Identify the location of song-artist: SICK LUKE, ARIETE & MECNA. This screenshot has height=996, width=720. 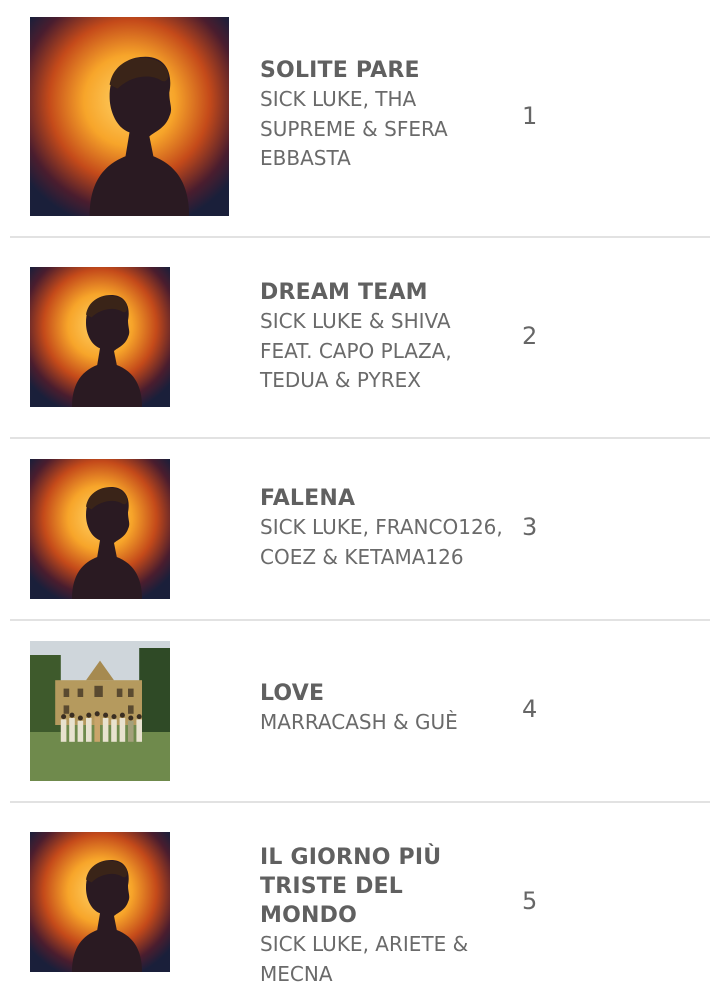
(364, 959).